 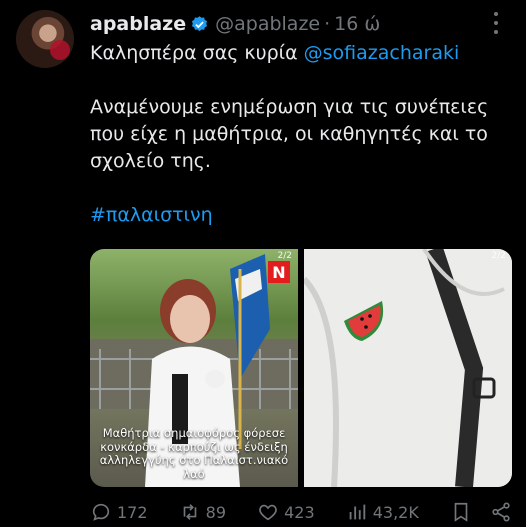 What do you see at coordinates (199, 24) in the screenshot?
I see `verified-badge-icon` at bounding box center [199, 24].